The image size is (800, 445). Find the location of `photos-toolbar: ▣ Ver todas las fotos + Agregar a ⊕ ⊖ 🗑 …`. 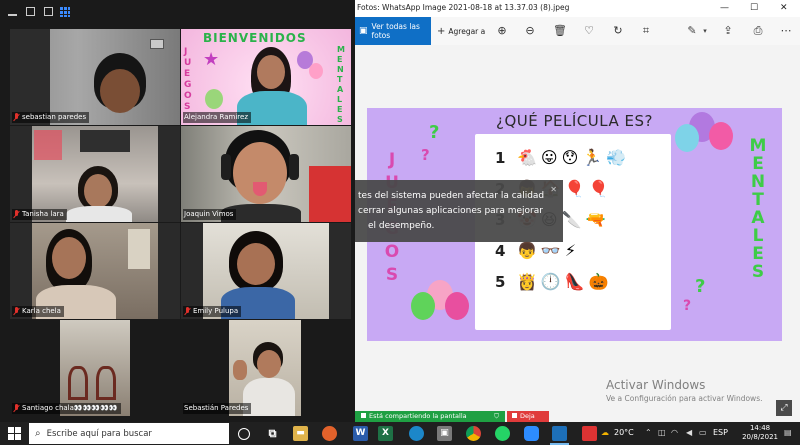

photos-toolbar: ▣ Ver todas las fotos + Agregar a ⊕ ⊖ 🗑 … is located at coordinates (577, 31).